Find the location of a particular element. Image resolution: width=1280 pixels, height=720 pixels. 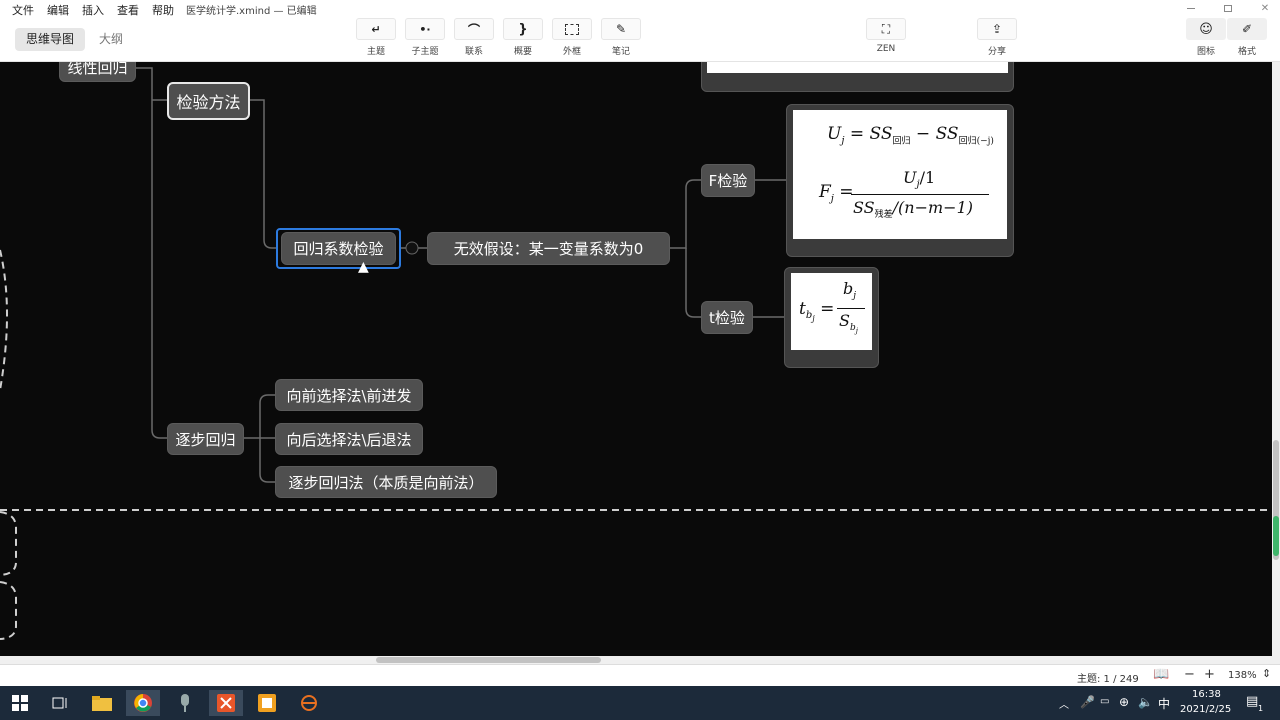

notification-icon: ▤ is located at coordinates (1252, 701).